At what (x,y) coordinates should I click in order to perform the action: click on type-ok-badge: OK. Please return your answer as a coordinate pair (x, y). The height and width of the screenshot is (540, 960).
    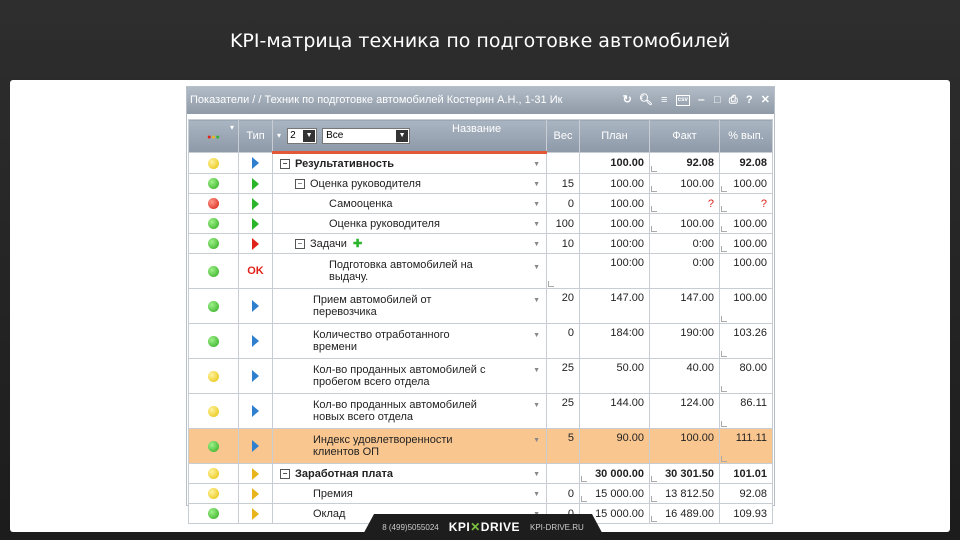
    Looking at the image, I should click on (255, 271).